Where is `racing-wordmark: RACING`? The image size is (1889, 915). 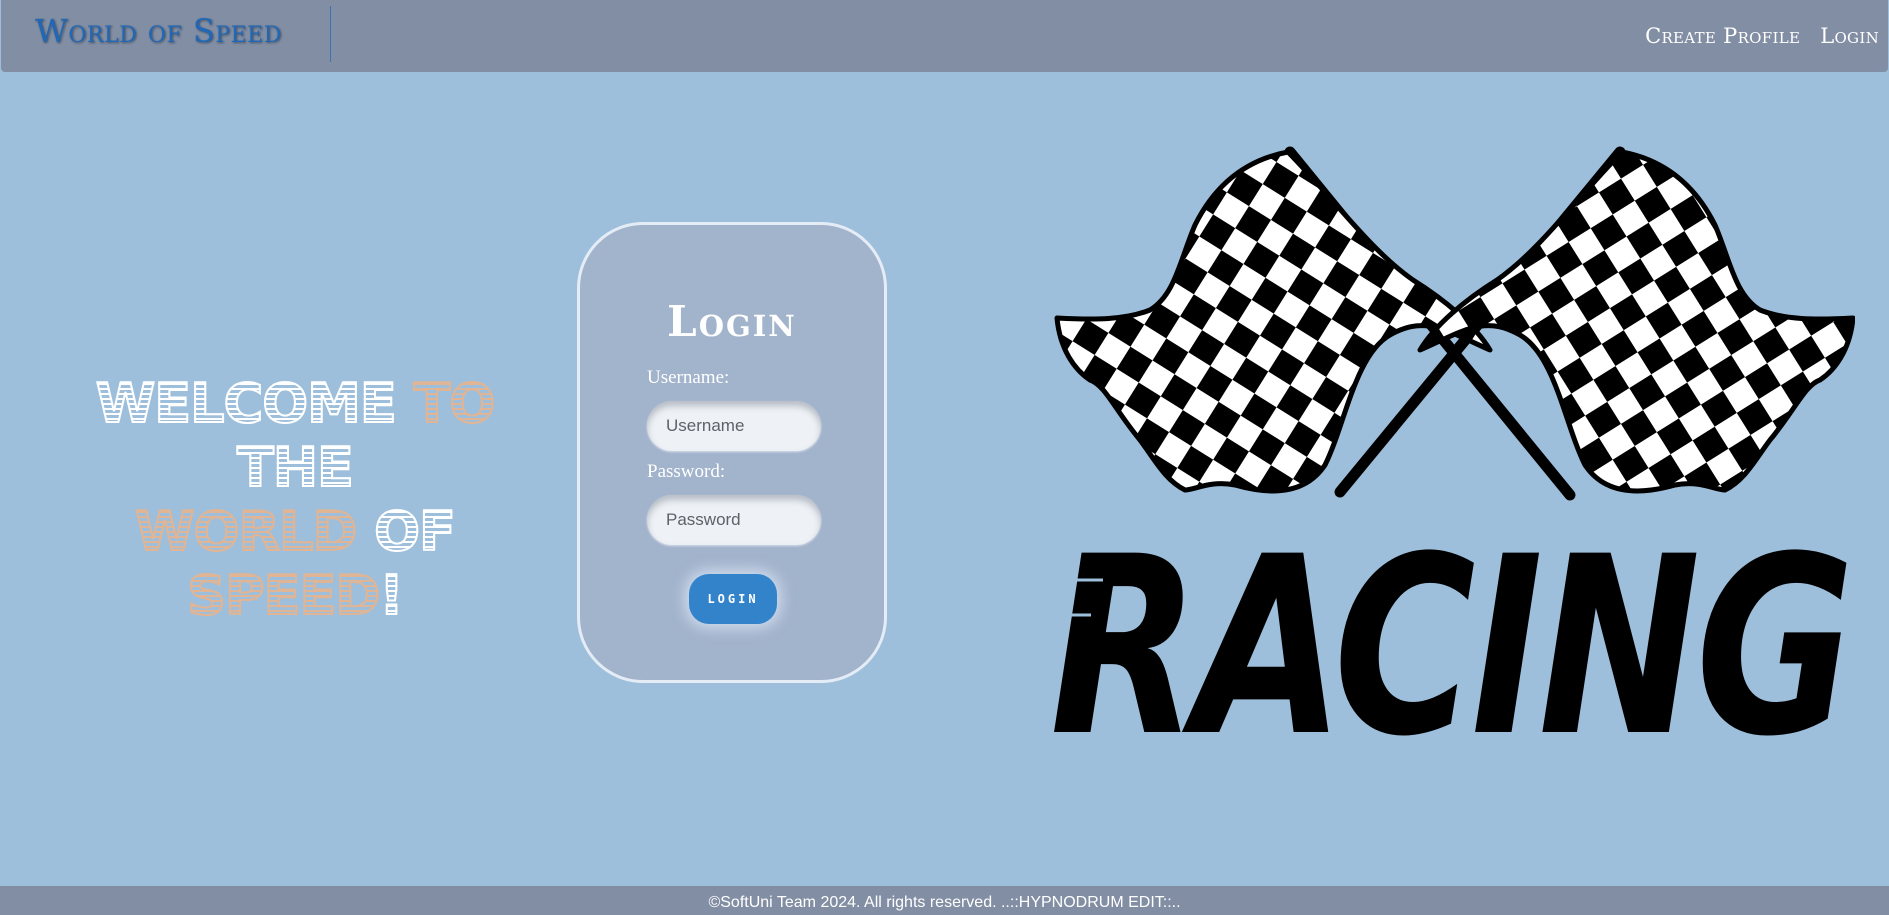
racing-wordmark: RACING is located at coordinates (1450, 627).